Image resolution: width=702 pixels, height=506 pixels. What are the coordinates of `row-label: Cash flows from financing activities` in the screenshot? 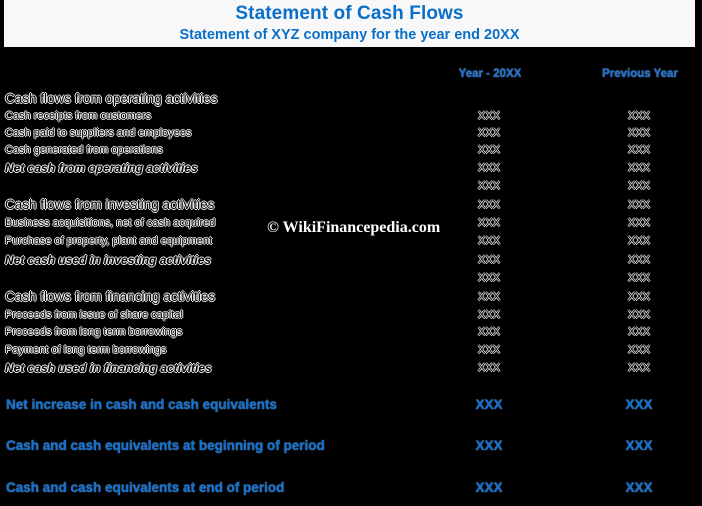 It's located at (110, 296).